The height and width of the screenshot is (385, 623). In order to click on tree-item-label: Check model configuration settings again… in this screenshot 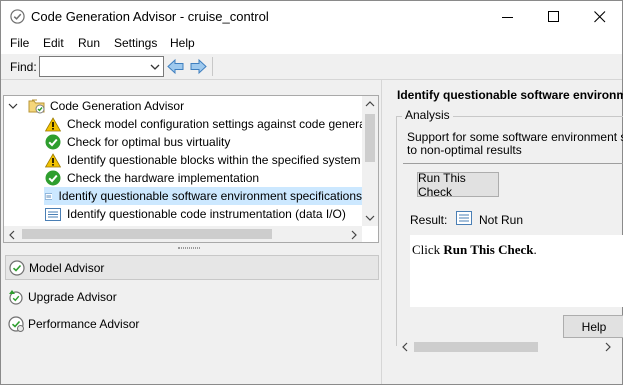, I will do `click(223, 124)`.